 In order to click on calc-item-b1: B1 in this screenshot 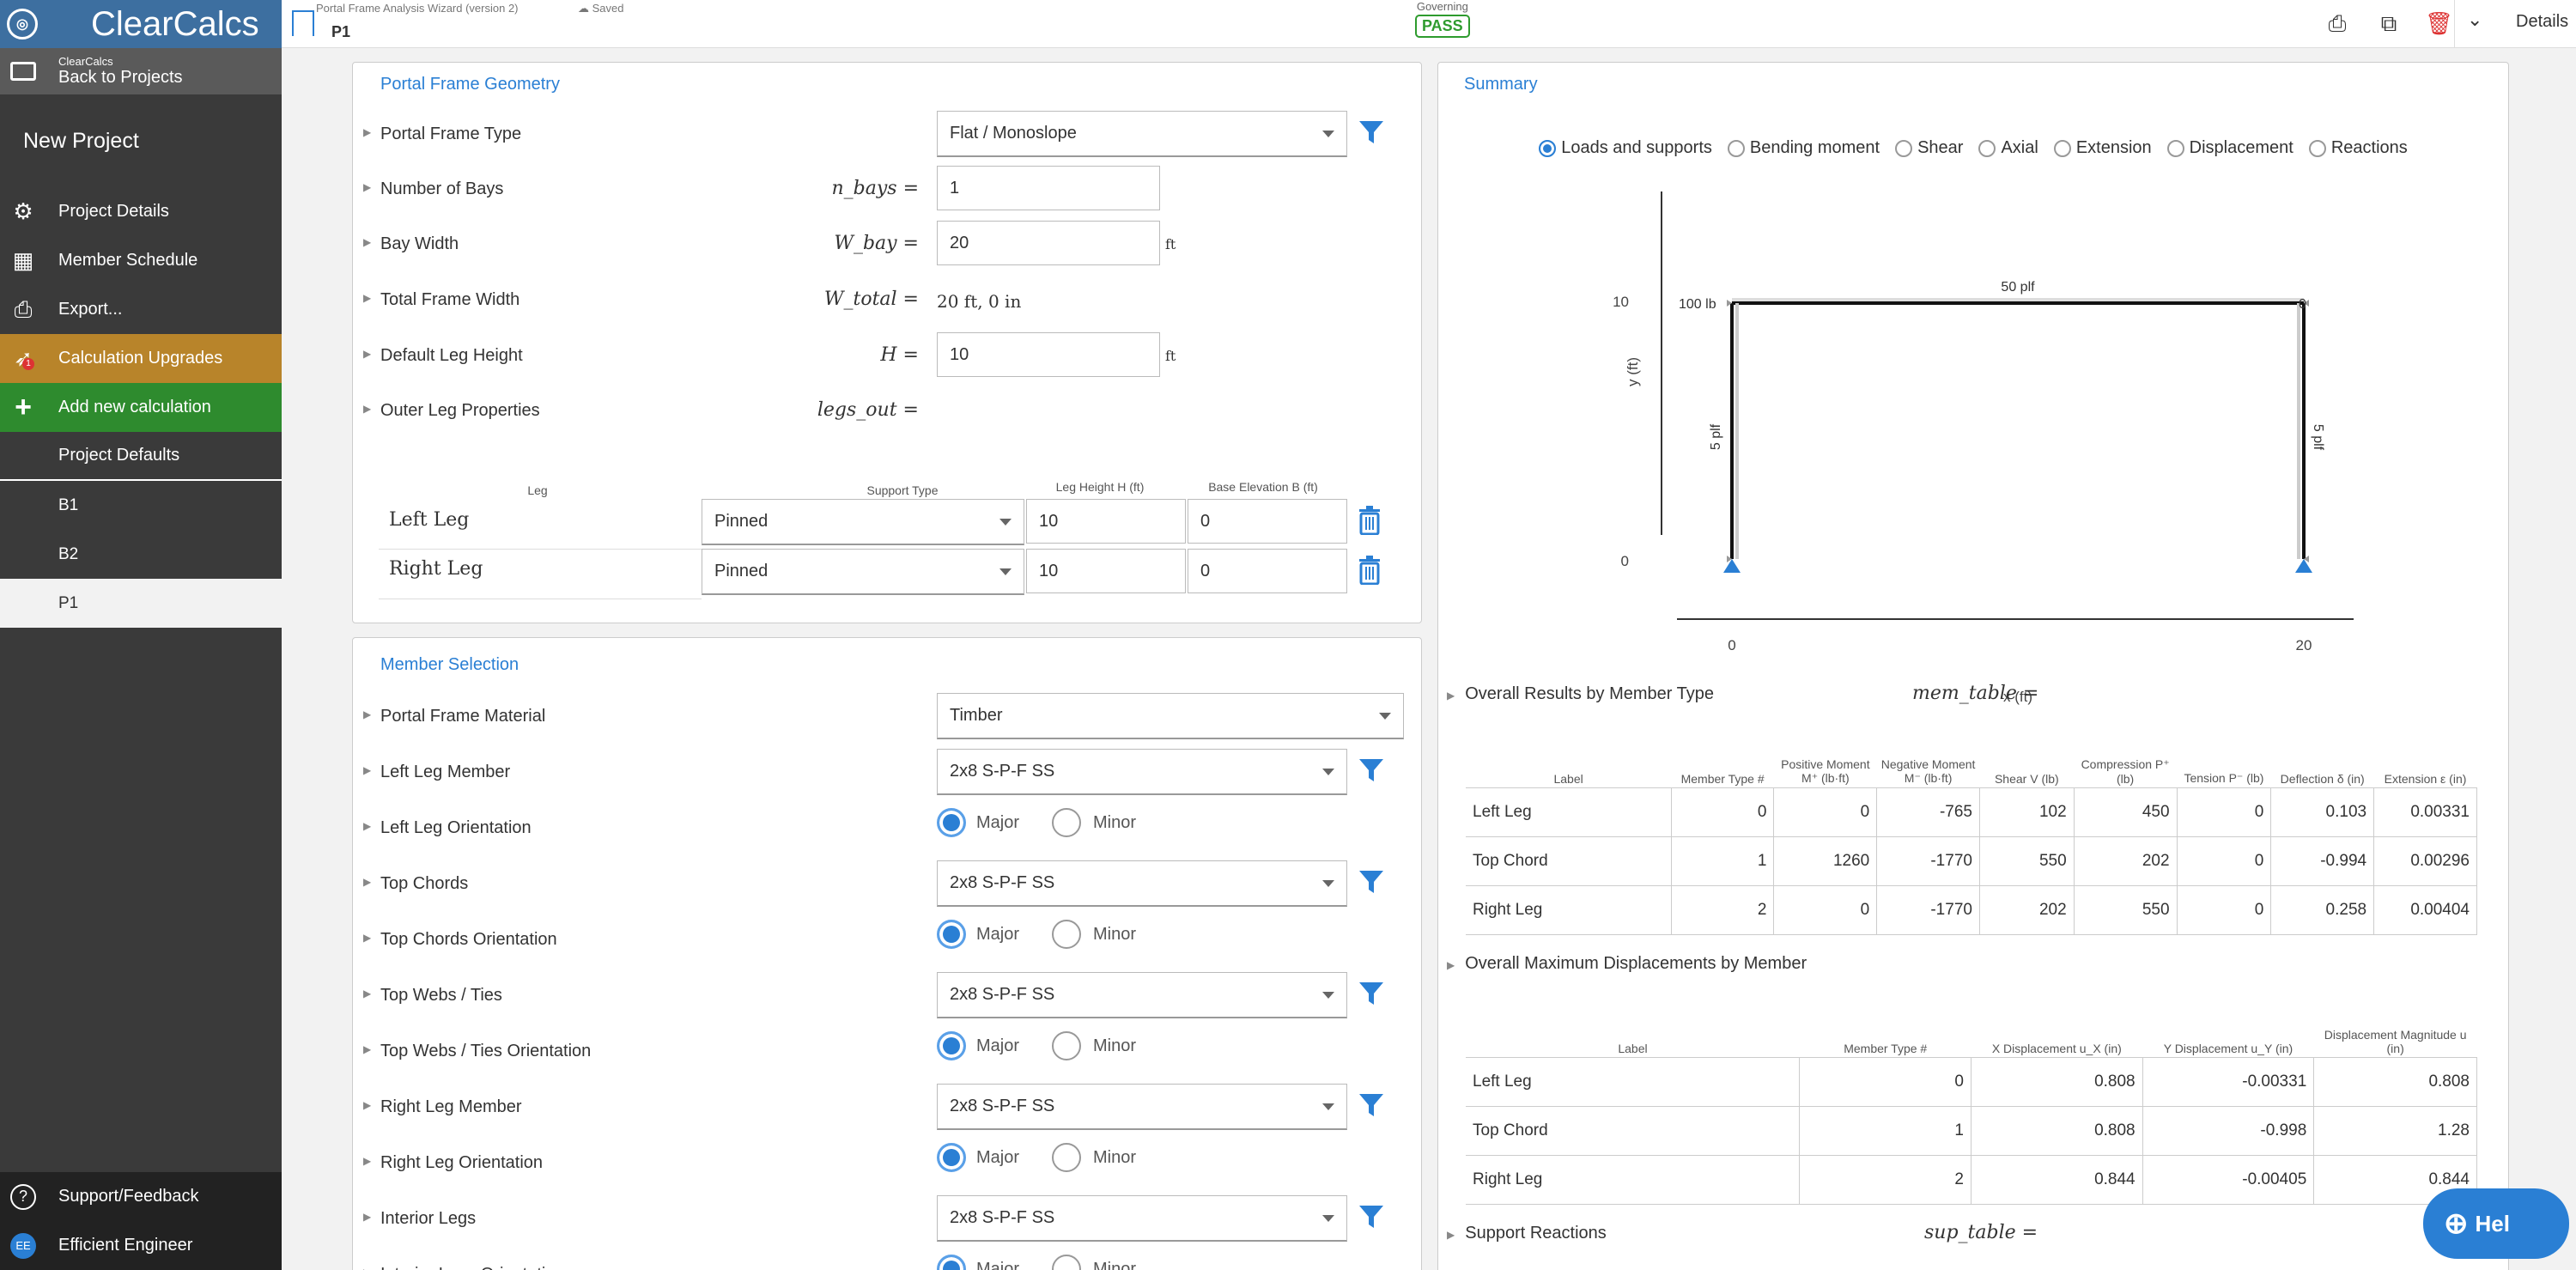, I will do `click(141, 506)`.